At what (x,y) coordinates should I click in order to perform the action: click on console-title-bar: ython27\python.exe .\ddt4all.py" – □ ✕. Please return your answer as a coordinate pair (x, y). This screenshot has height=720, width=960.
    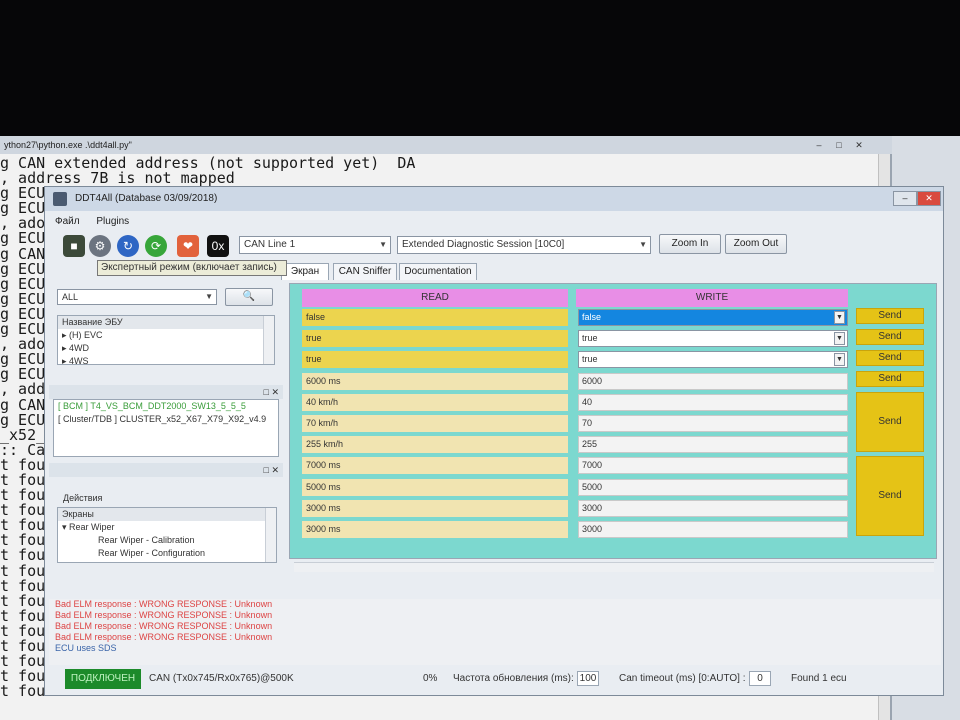
    Looking at the image, I should click on (446, 145).